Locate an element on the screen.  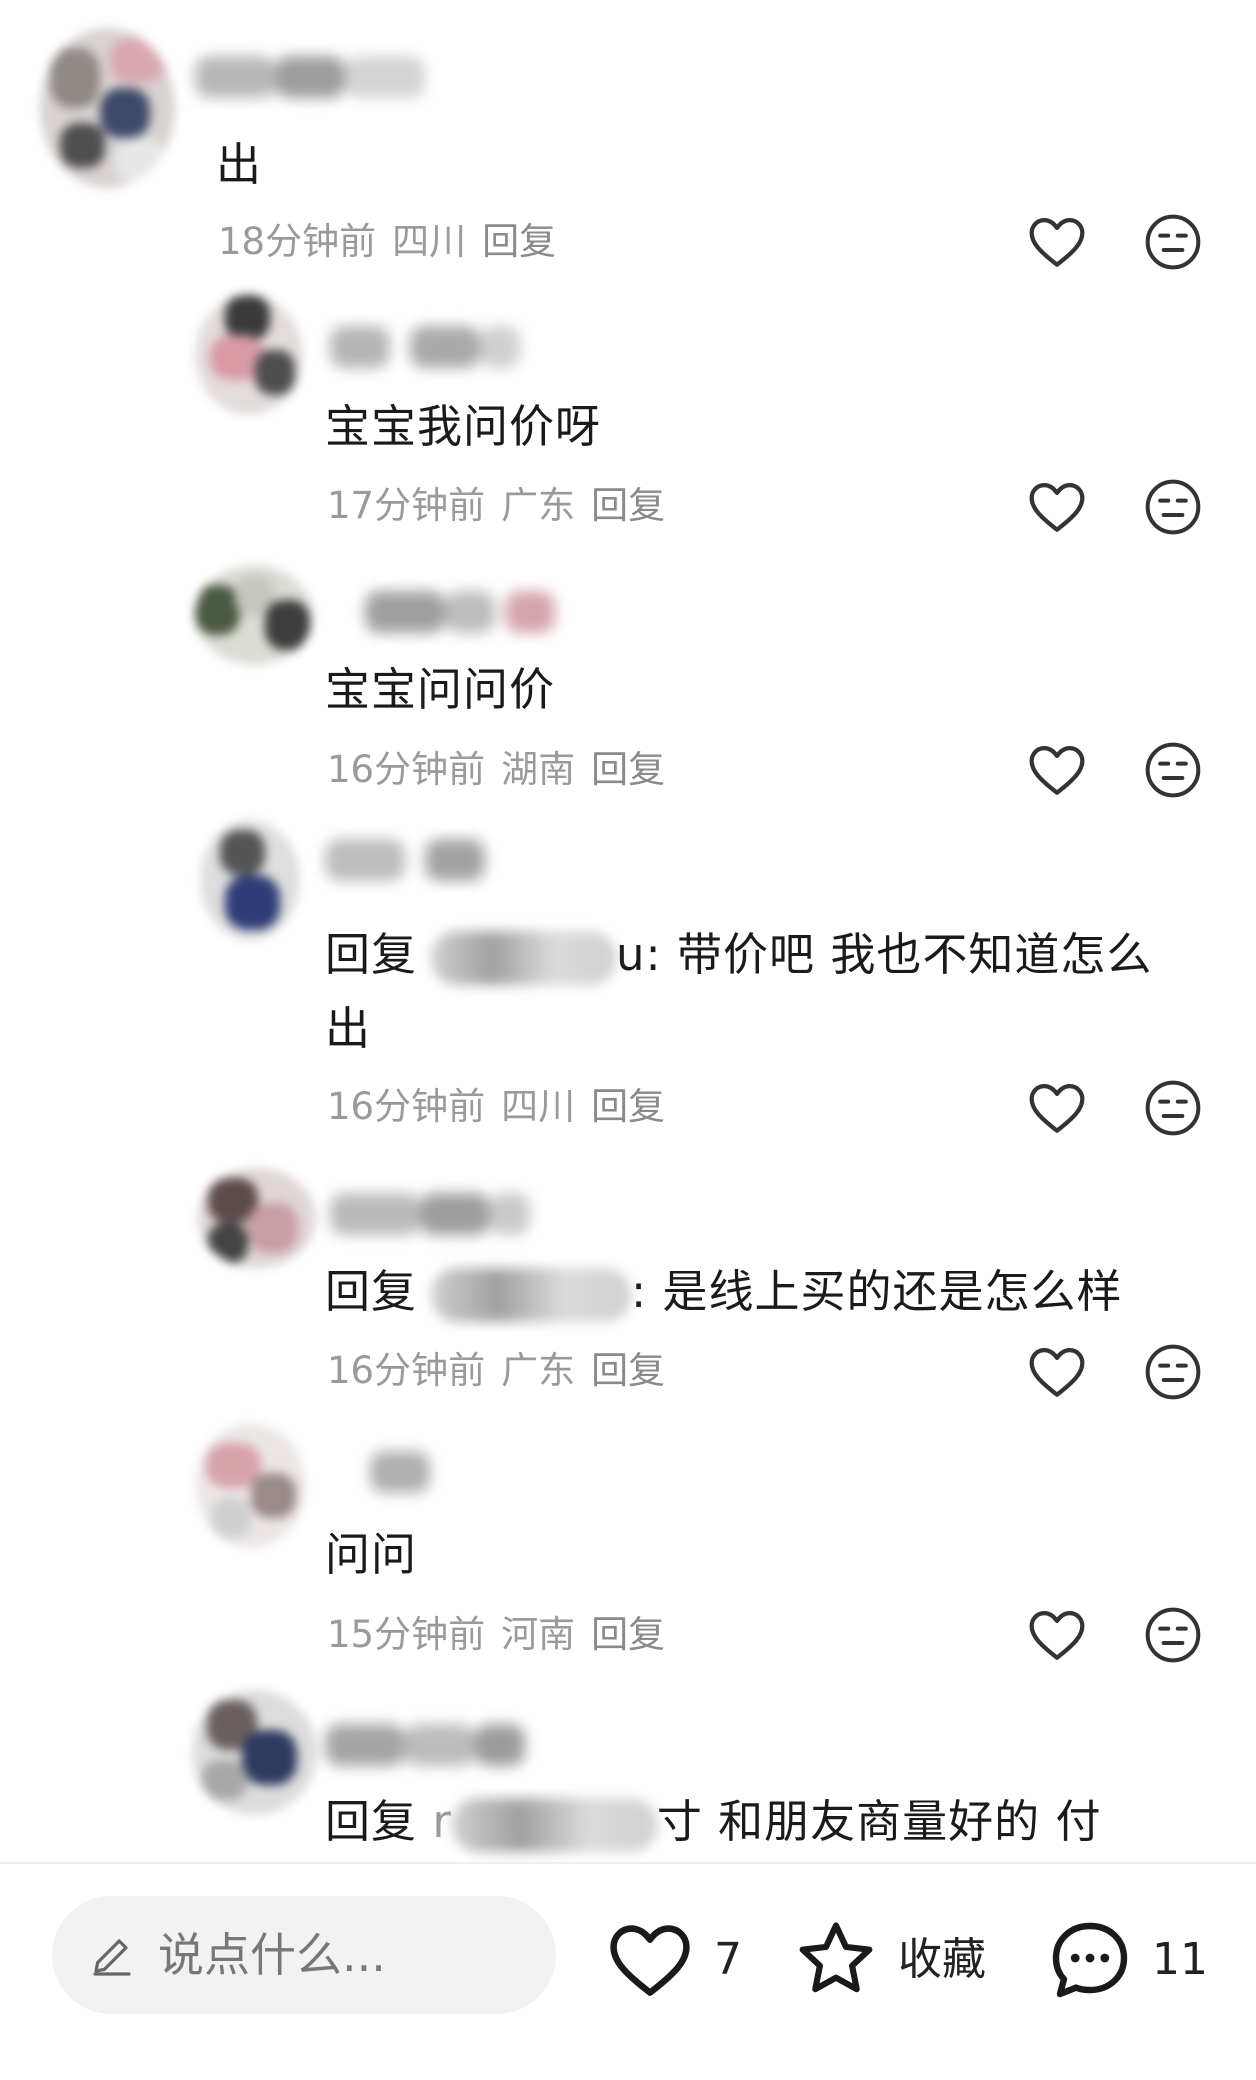
comment-text: 回复: 是线上买的还是怎么样 is located at coordinates (775, 1292).